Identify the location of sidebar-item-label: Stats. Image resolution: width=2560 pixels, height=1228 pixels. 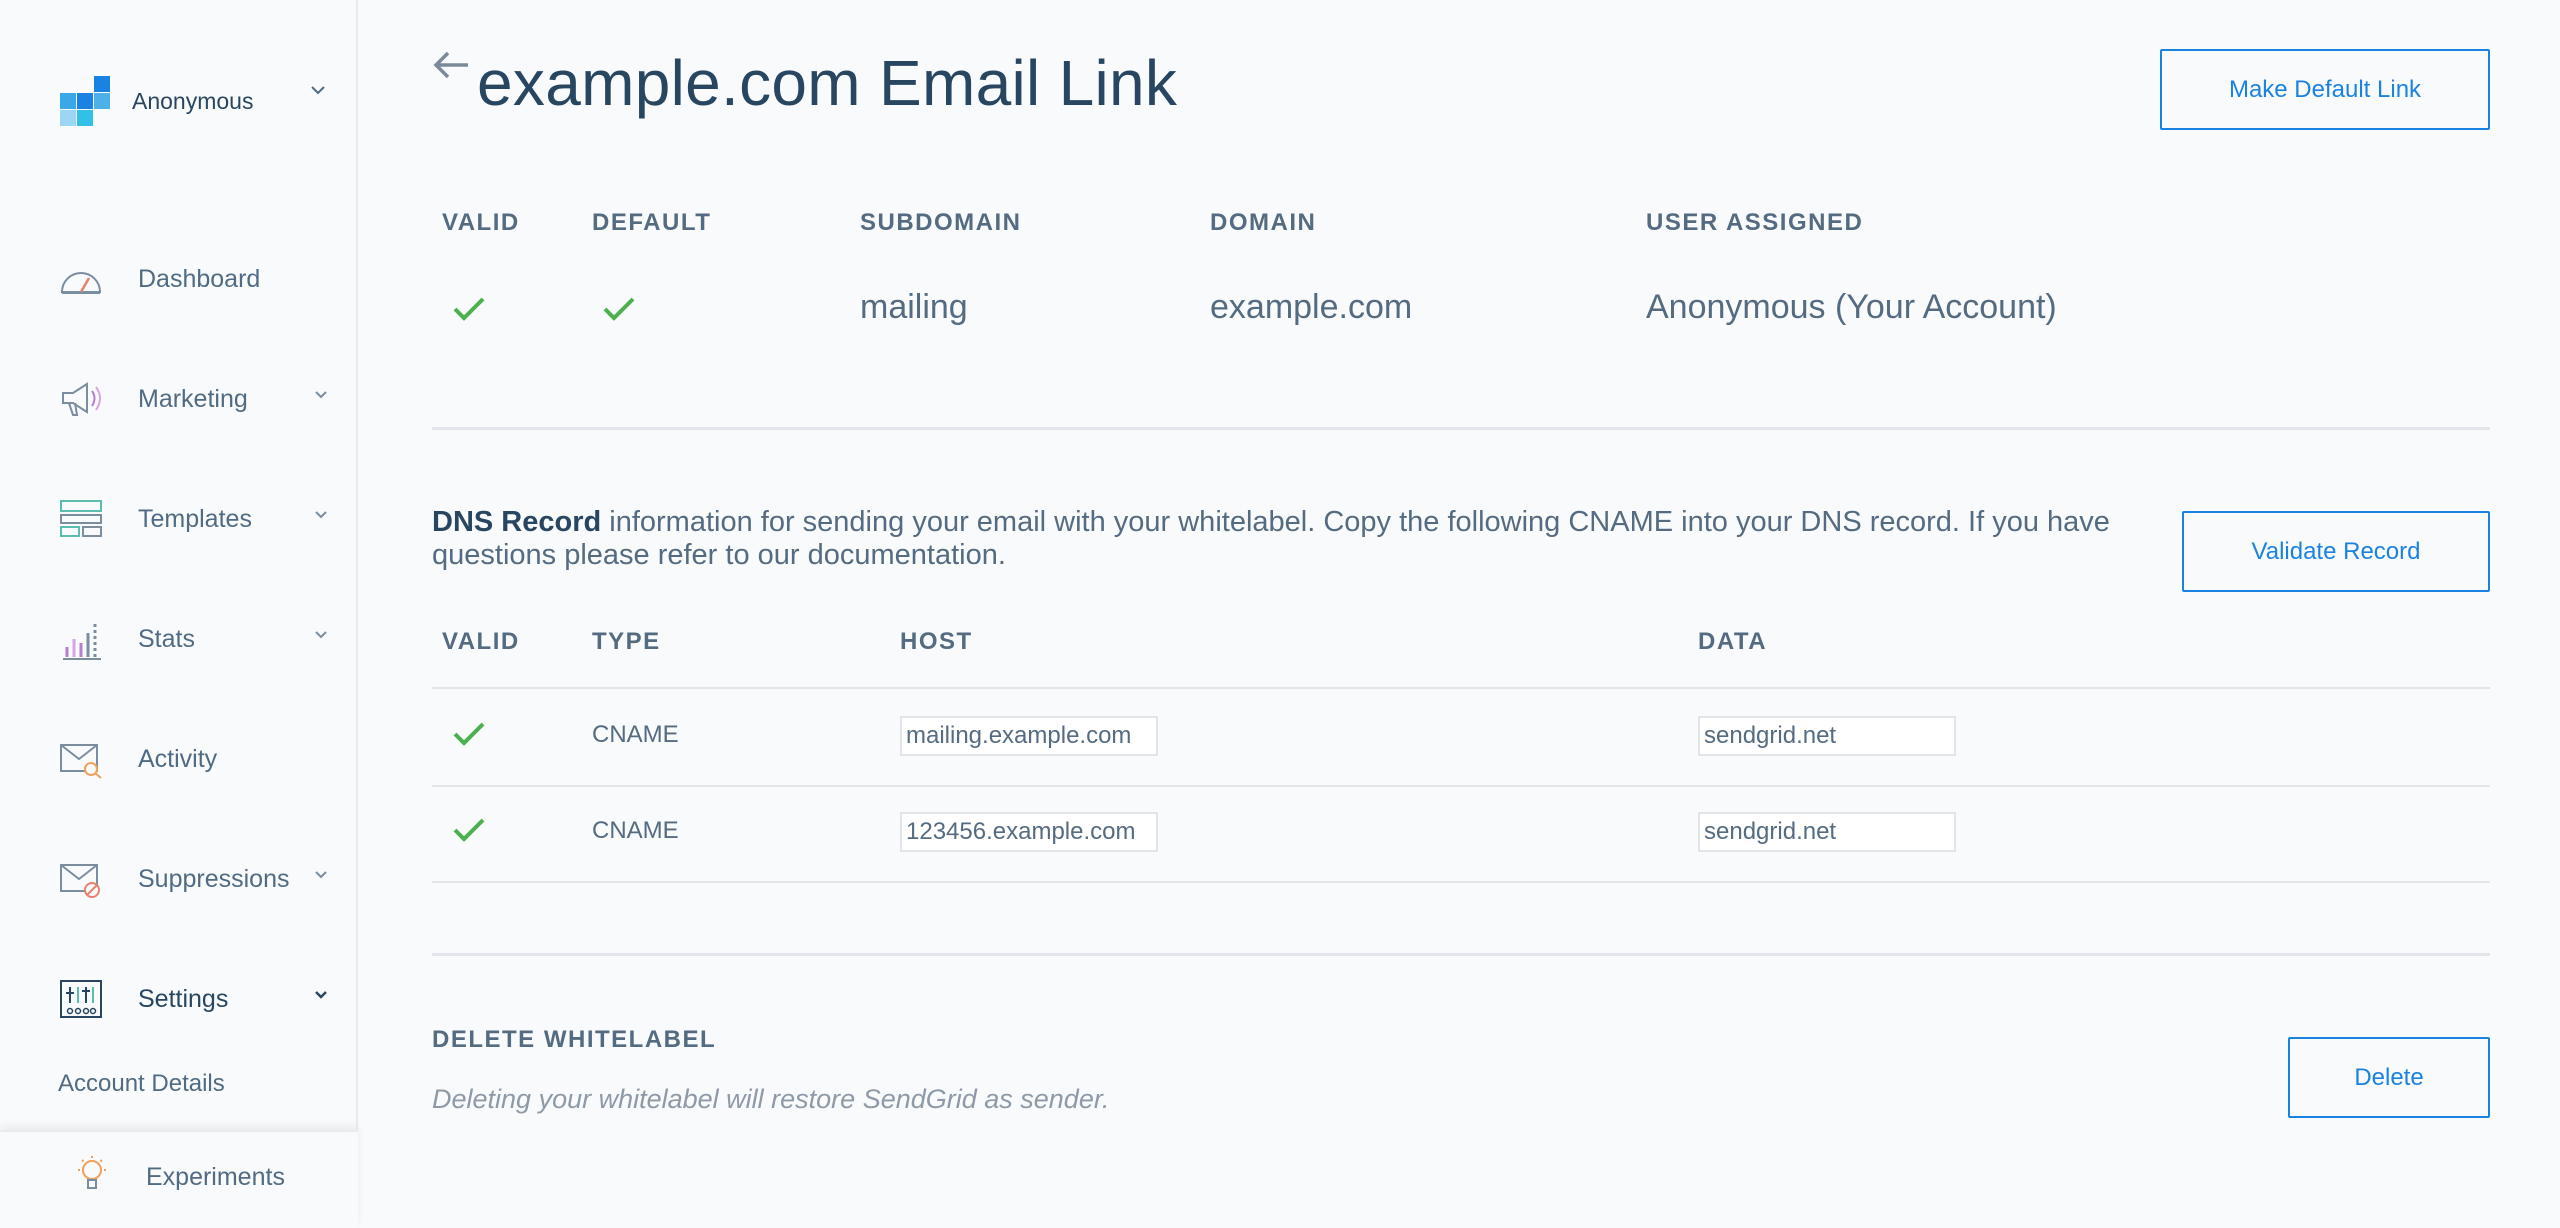
(166, 638).